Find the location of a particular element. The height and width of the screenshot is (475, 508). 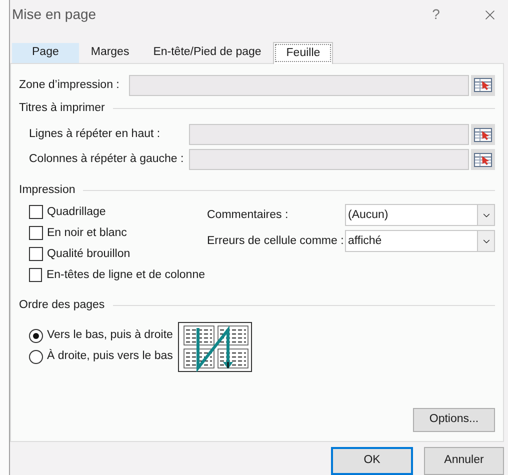

field-label: Lignes à répéter en haut : is located at coordinates (95, 134).